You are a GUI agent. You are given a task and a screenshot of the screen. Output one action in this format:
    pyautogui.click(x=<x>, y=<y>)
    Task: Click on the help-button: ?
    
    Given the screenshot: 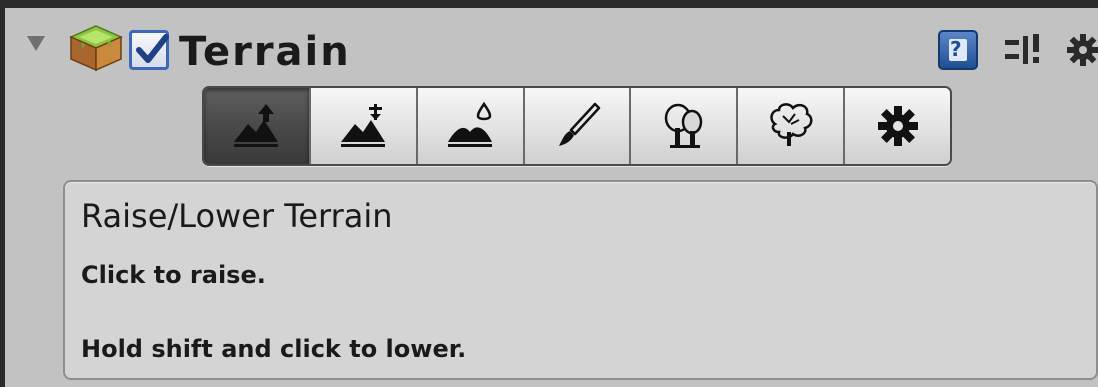 What is the action you would take?
    pyautogui.click(x=958, y=50)
    